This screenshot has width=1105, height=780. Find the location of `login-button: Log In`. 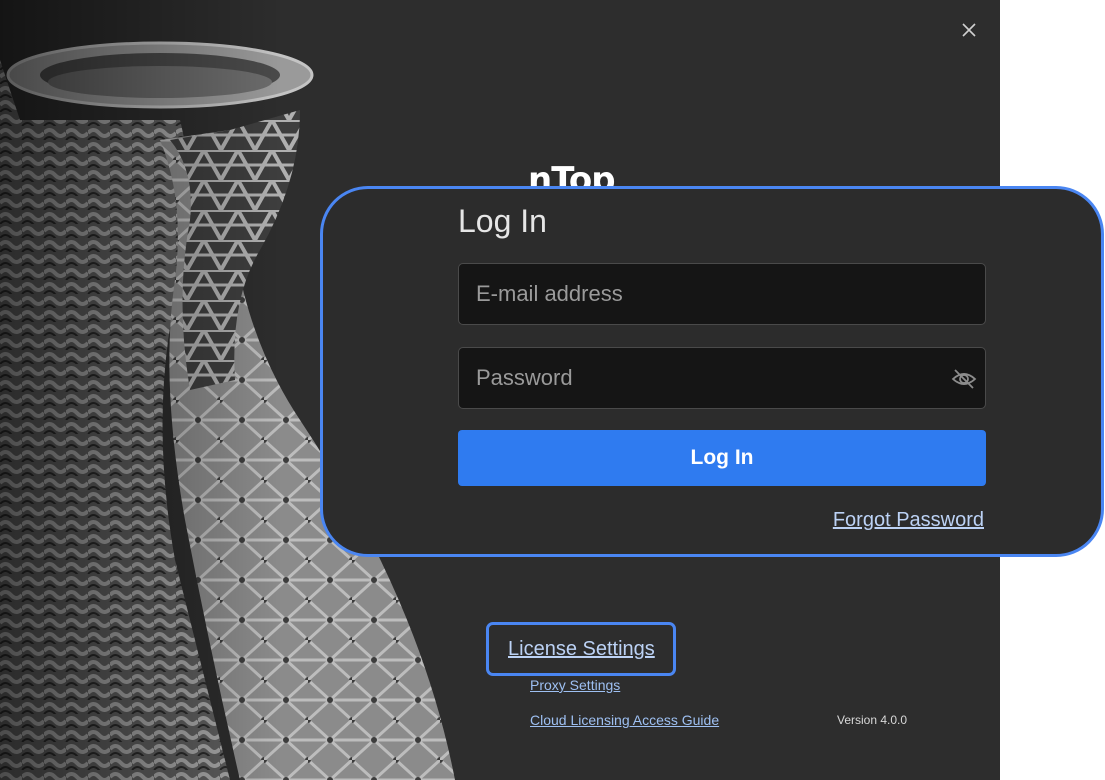

login-button: Log In is located at coordinates (722, 458).